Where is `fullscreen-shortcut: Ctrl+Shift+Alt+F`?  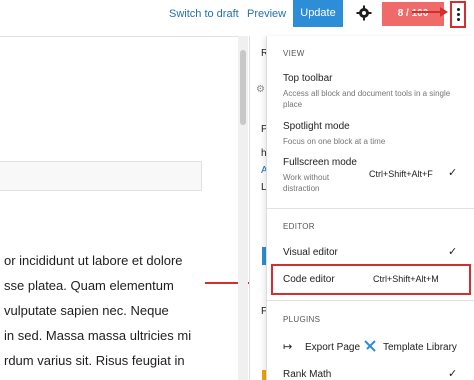
fullscreen-shortcut: Ctrl+Shift+Alt+F is located at coordinates (401, 174).